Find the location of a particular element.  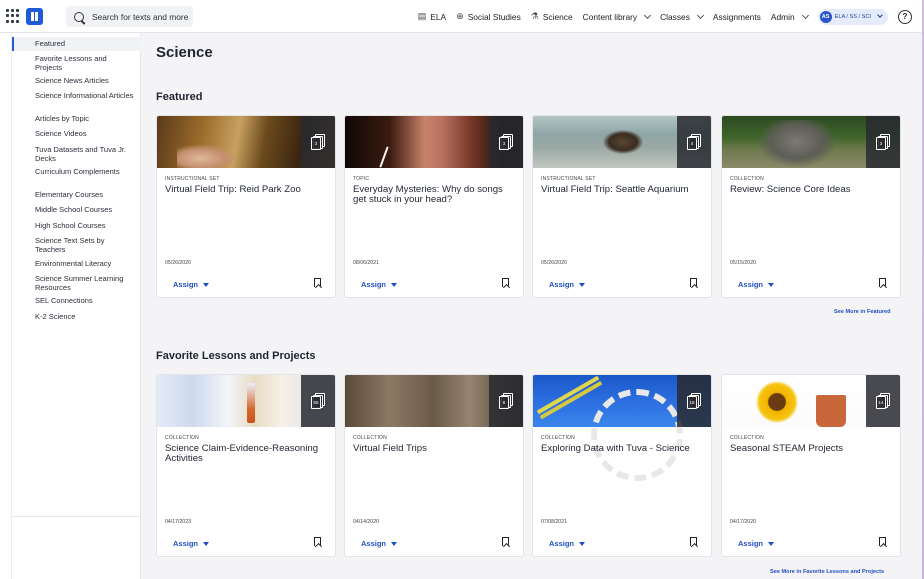

sidebar-item-news-articles: Science News Articles is located at coordinates (76, 81).